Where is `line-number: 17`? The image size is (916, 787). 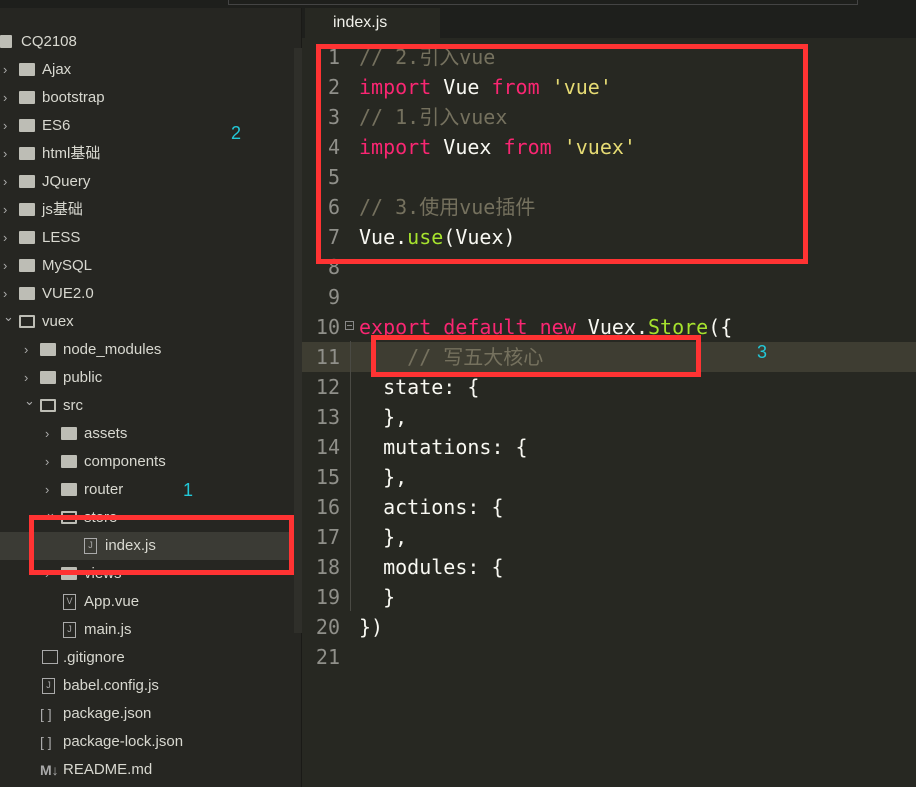
line-number: 17 is located at coordinates (327, 537).